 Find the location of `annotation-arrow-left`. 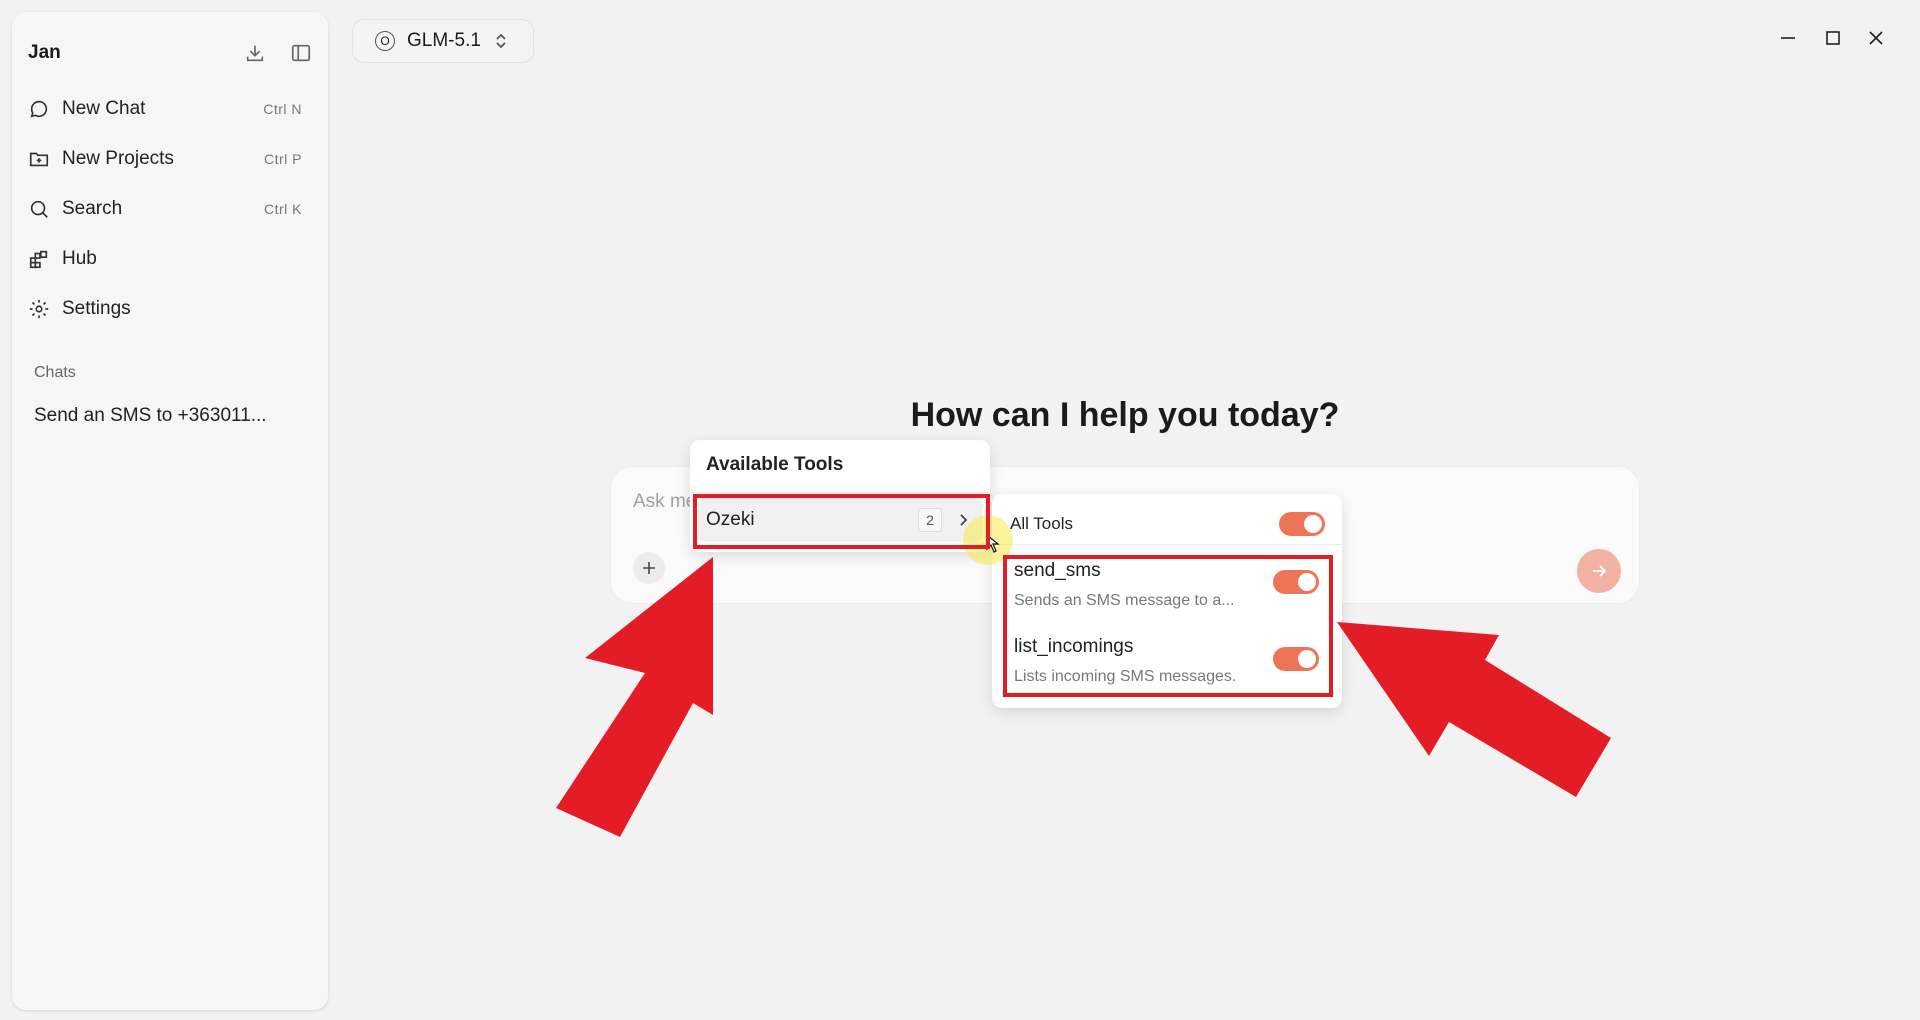

annotation-arrow-left is located at coordinates (634, 697).